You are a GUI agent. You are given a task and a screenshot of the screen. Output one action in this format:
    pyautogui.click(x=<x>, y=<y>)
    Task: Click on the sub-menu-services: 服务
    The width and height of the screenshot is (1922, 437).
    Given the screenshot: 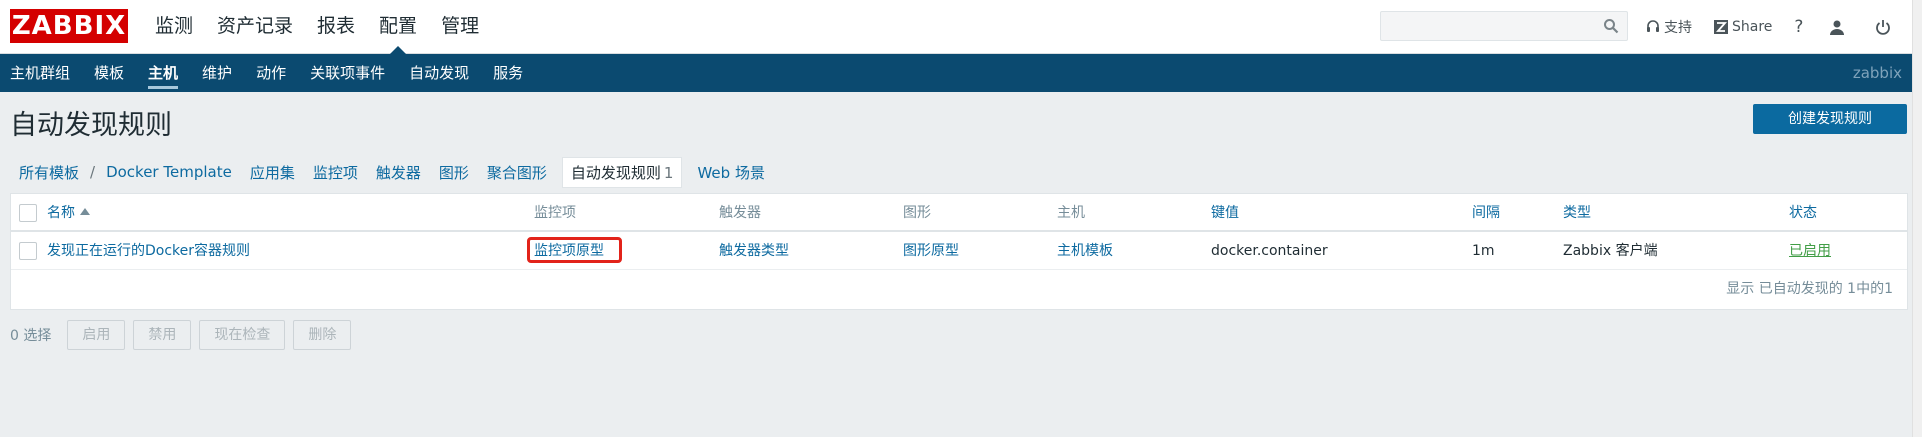 What is the action you would take?
    pyautogui.click(x=508, y=73)
    